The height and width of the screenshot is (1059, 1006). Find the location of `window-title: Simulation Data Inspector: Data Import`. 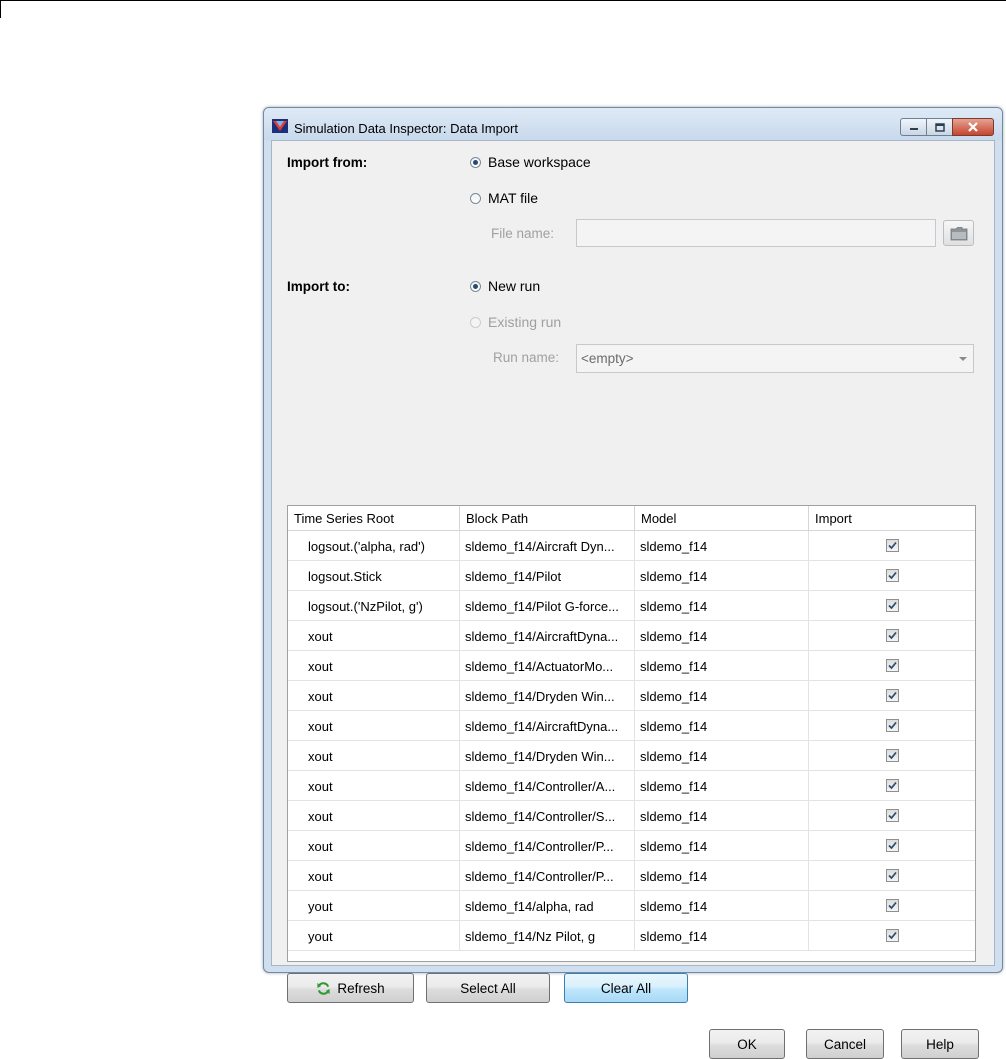

window-title: Simulation Data Inspector: Data Import is located at coordinates (406, 128).